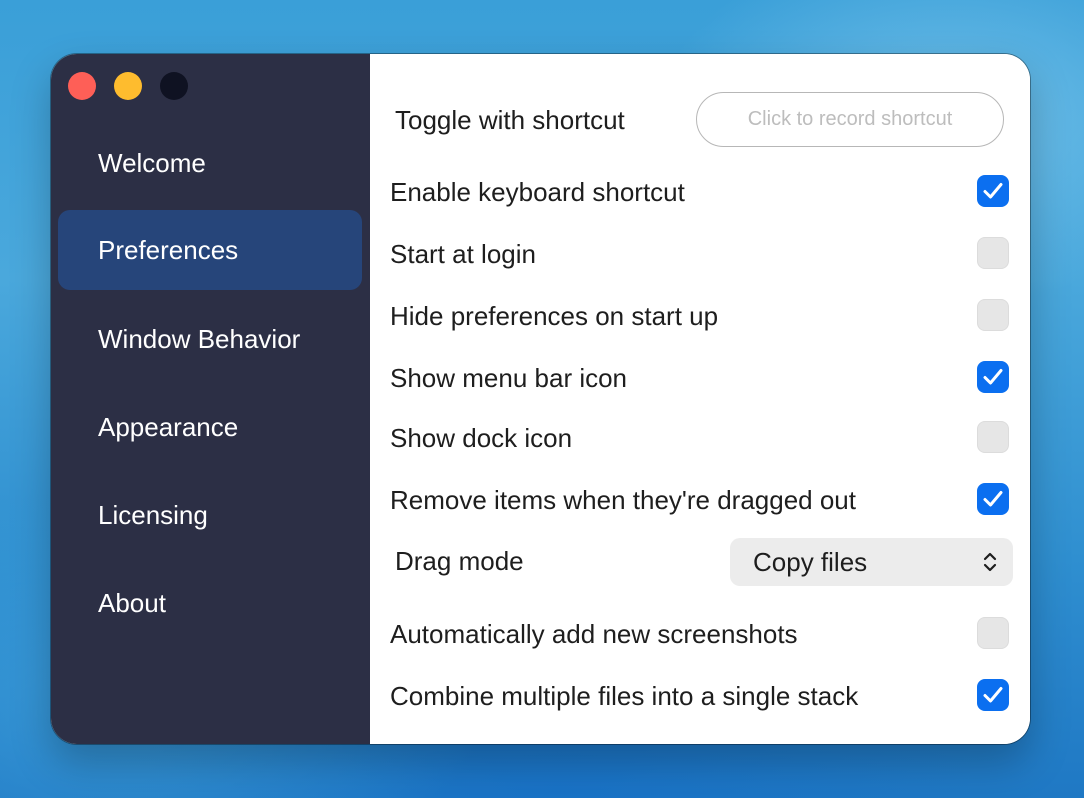 This screenshot has height=798, width=1084. I want to click on sidebar-item-window-behavior: Window Behavior, so click(210, 339).